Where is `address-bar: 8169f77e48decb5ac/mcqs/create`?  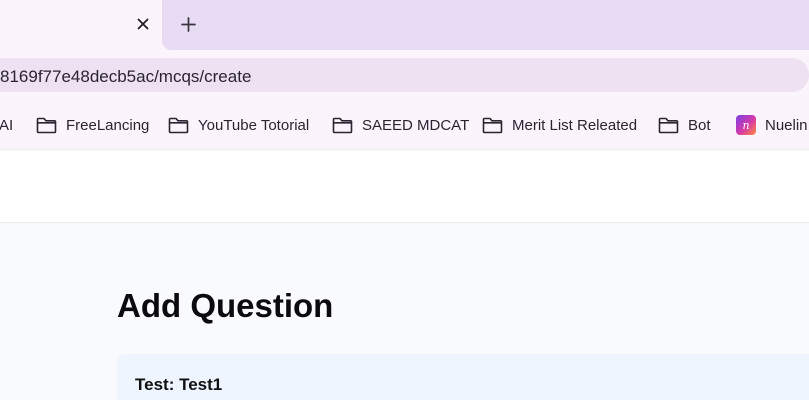
address-bar: 8169f77e48decb5ac/mcqs/create is located at coordinates (404, 75).